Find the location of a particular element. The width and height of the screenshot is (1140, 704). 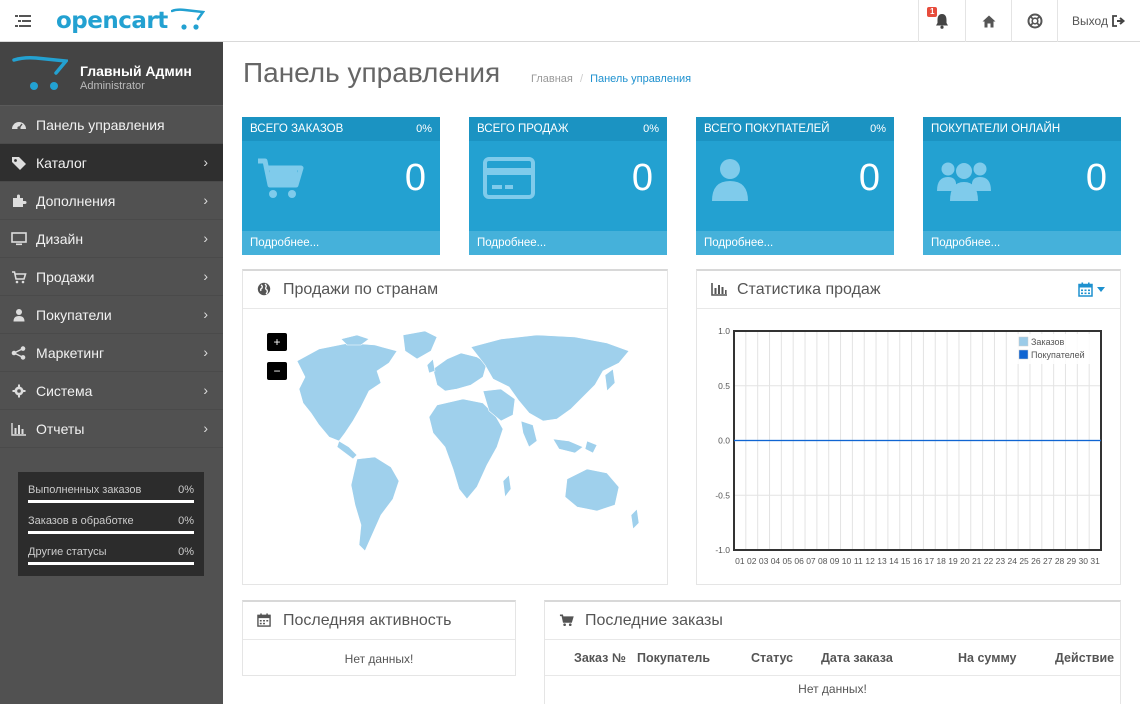

chart-x-tick-label: 21 is located at coordinates (977, 561).